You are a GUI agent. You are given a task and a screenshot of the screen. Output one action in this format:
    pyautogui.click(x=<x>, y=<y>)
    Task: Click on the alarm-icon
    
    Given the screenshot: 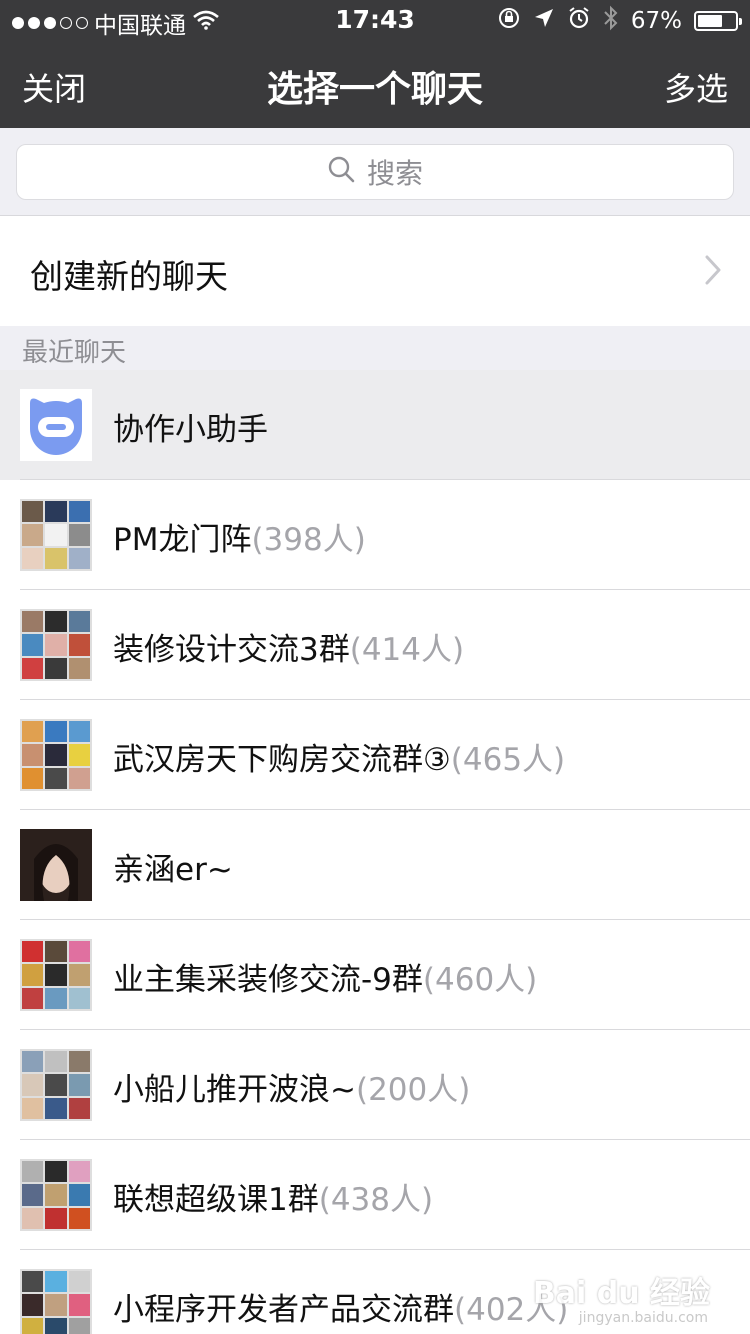 What is the action you would take?
    pyautogui.click(x=579, y=21)
    